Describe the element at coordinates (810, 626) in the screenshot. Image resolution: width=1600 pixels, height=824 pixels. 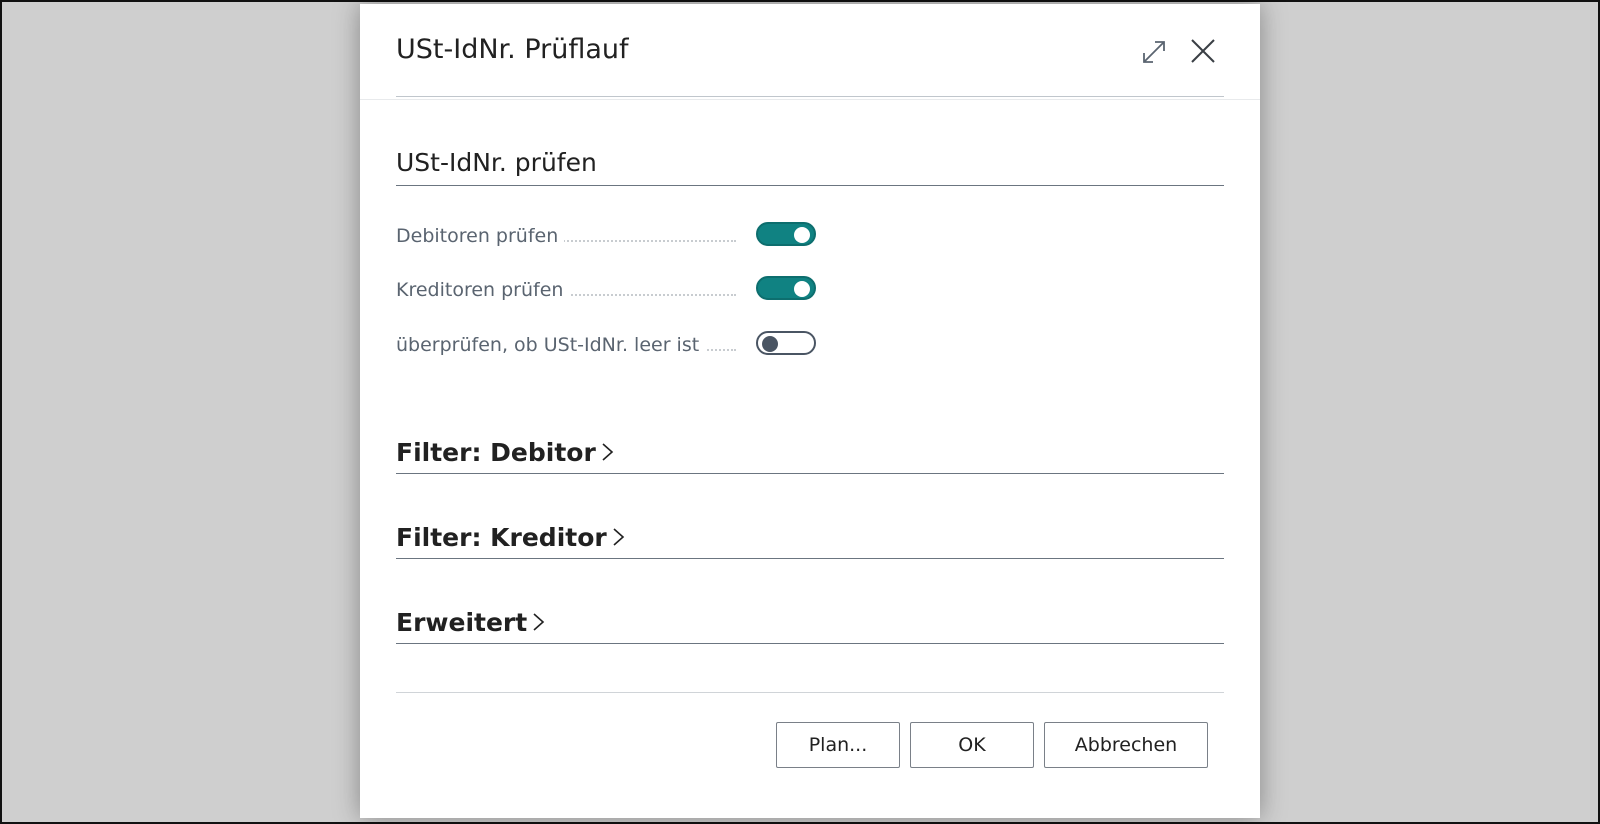
I see `fasttab-erweitert: Erweitert` at that location.